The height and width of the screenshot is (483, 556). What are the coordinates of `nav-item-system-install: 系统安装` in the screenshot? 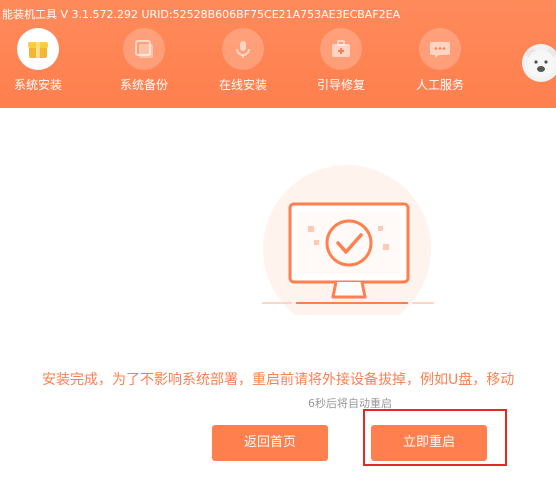 It's located at (38, 60).